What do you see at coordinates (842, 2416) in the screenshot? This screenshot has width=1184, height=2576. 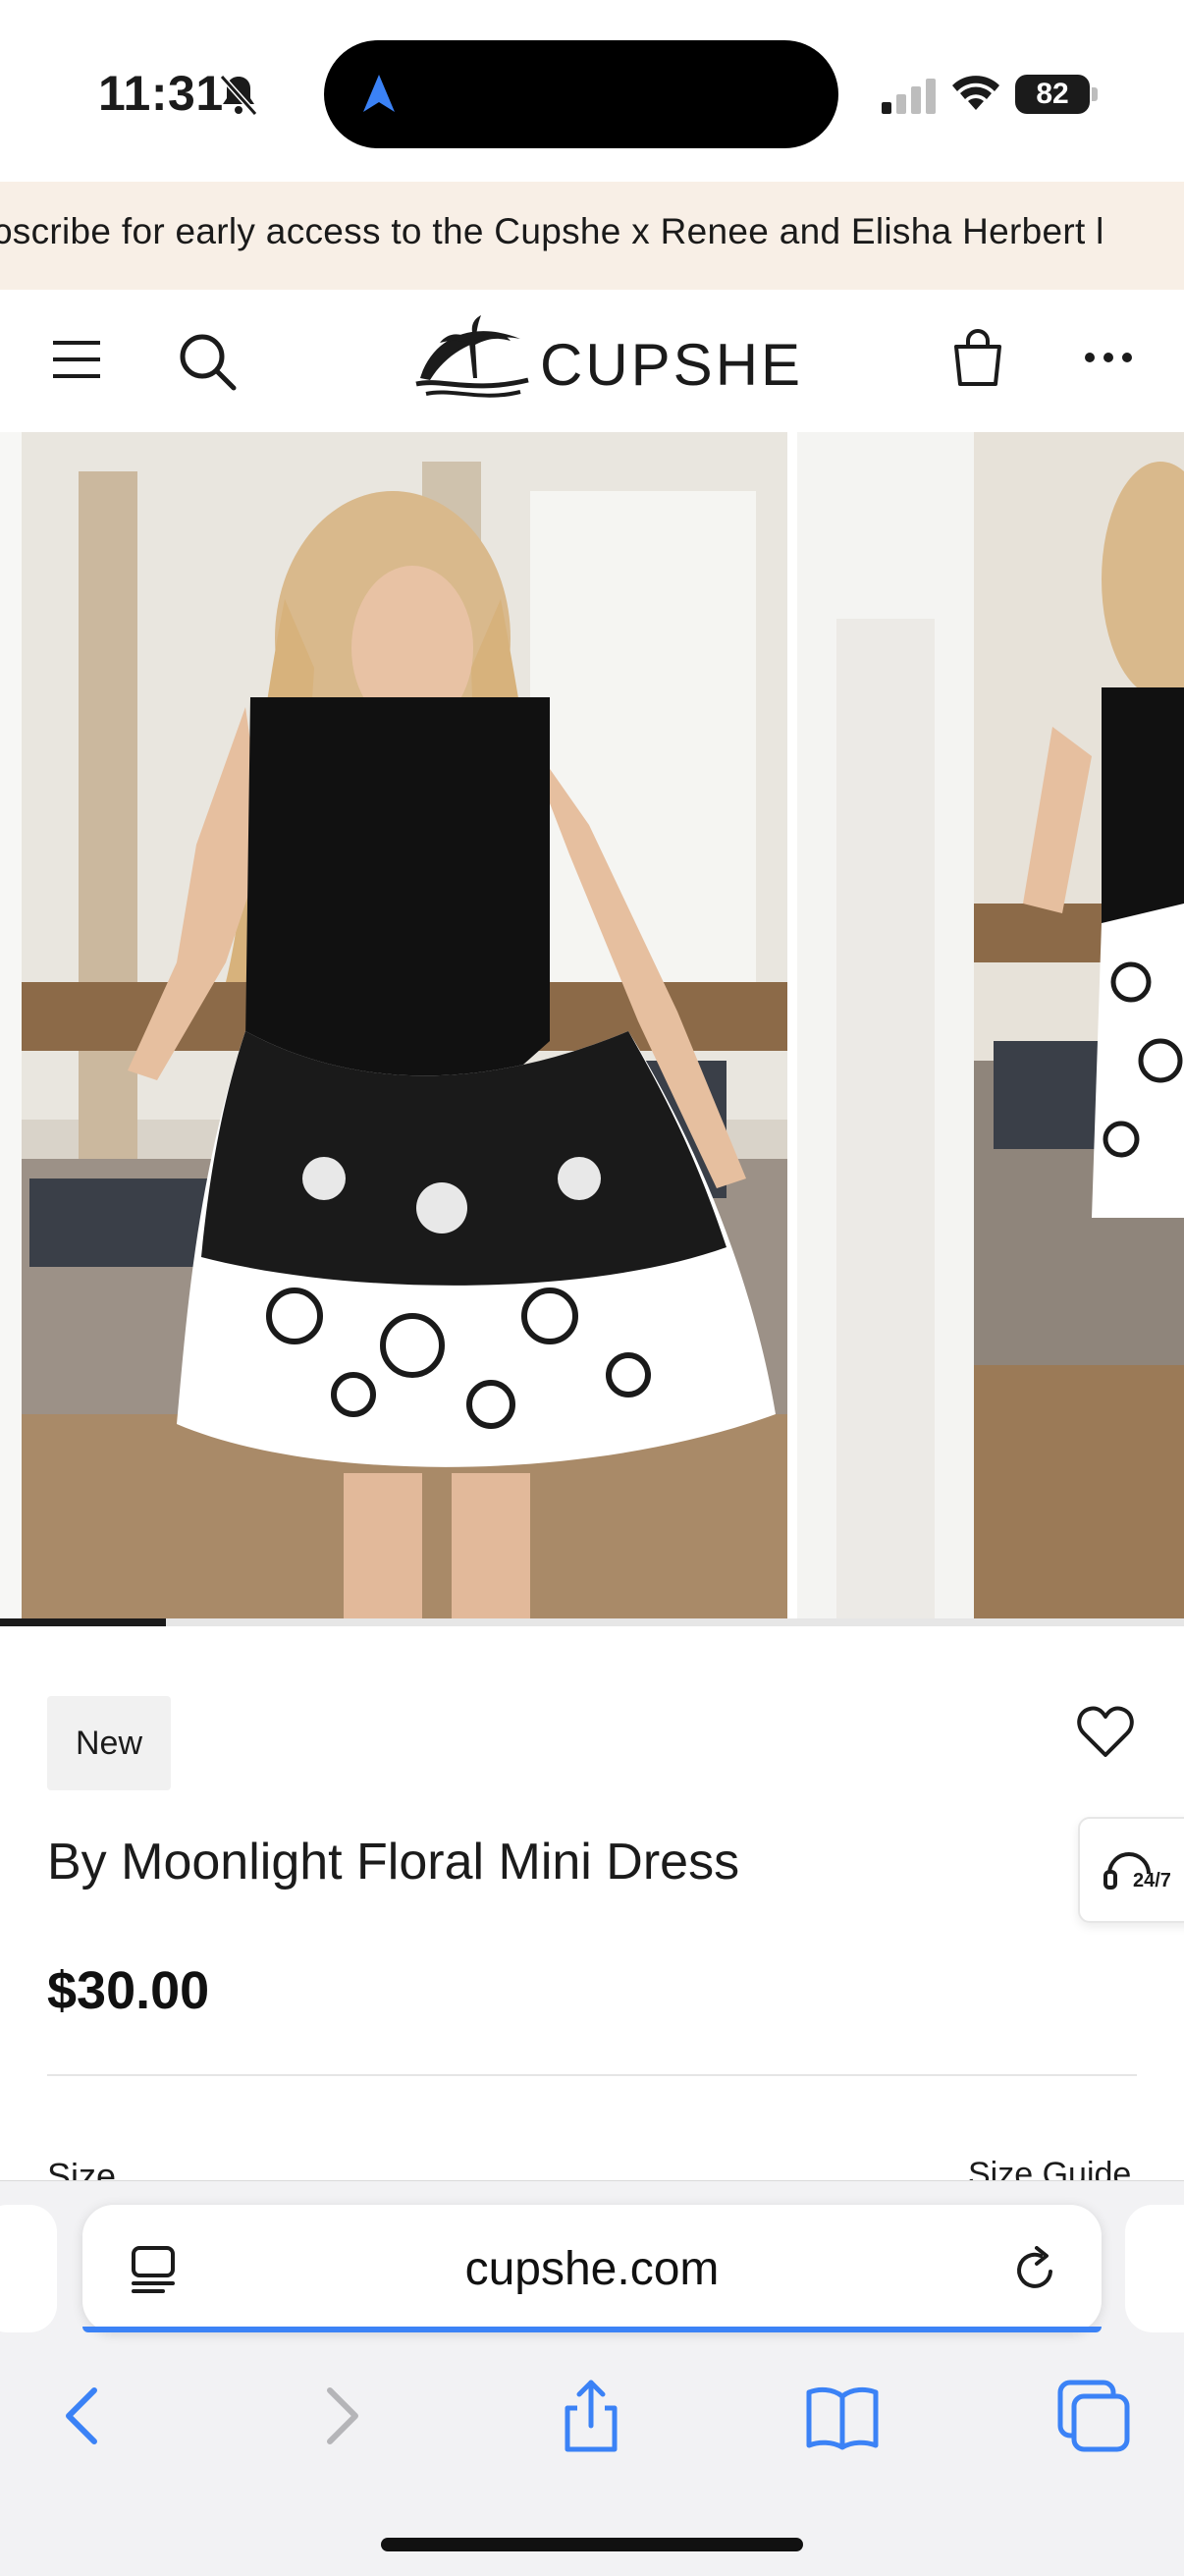 I see `bookmarks-icon` at bounding box center [842, 2416].